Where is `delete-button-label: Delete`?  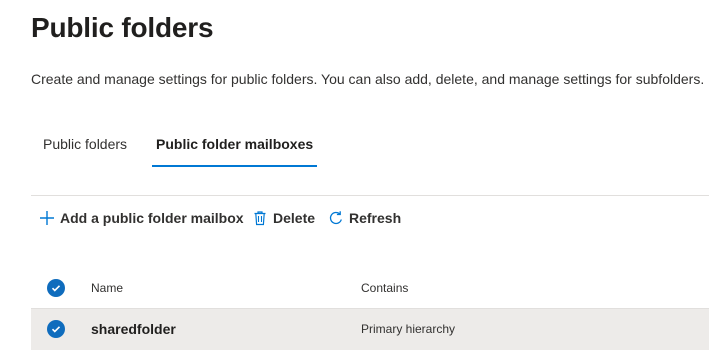 delete-button-label: Delete is located at coordinates (294, 218).